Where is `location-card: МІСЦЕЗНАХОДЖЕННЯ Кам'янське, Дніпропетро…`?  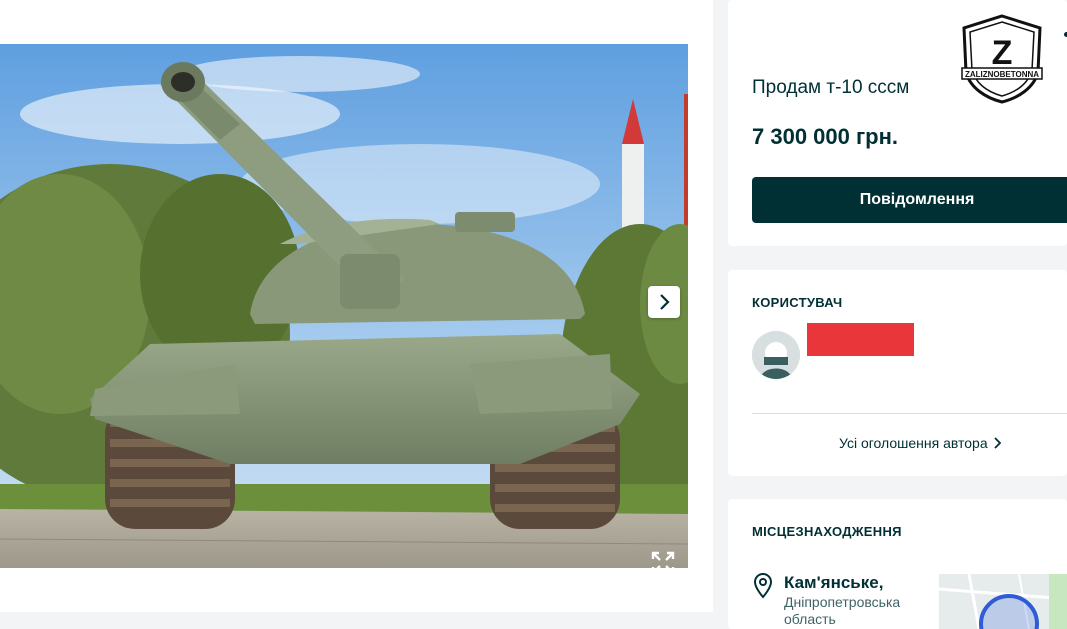 location-card: МІСЦЕЗНАХОДЖЕННЯ Кам'янське, Дніпропетро… is located at coordinates (897, 564).